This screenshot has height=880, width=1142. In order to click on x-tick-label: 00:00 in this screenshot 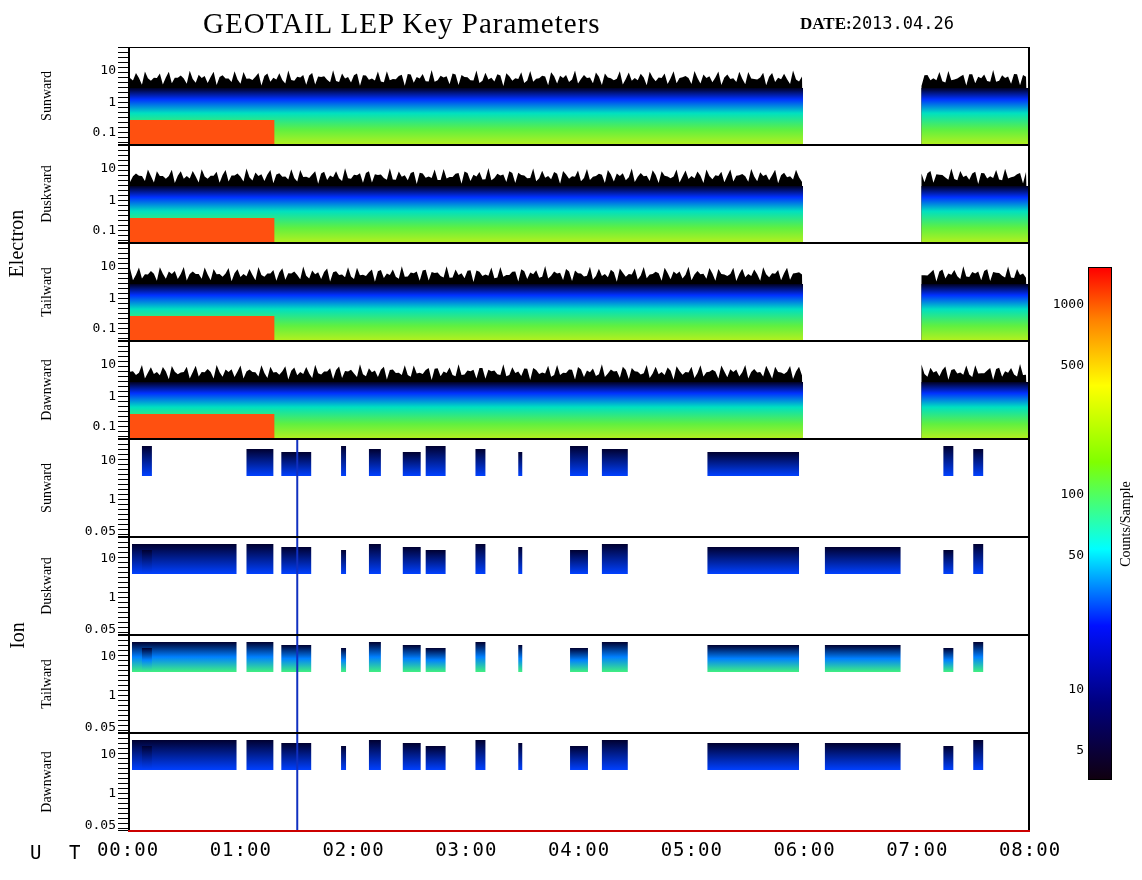, I will do `click(128, 849)`.